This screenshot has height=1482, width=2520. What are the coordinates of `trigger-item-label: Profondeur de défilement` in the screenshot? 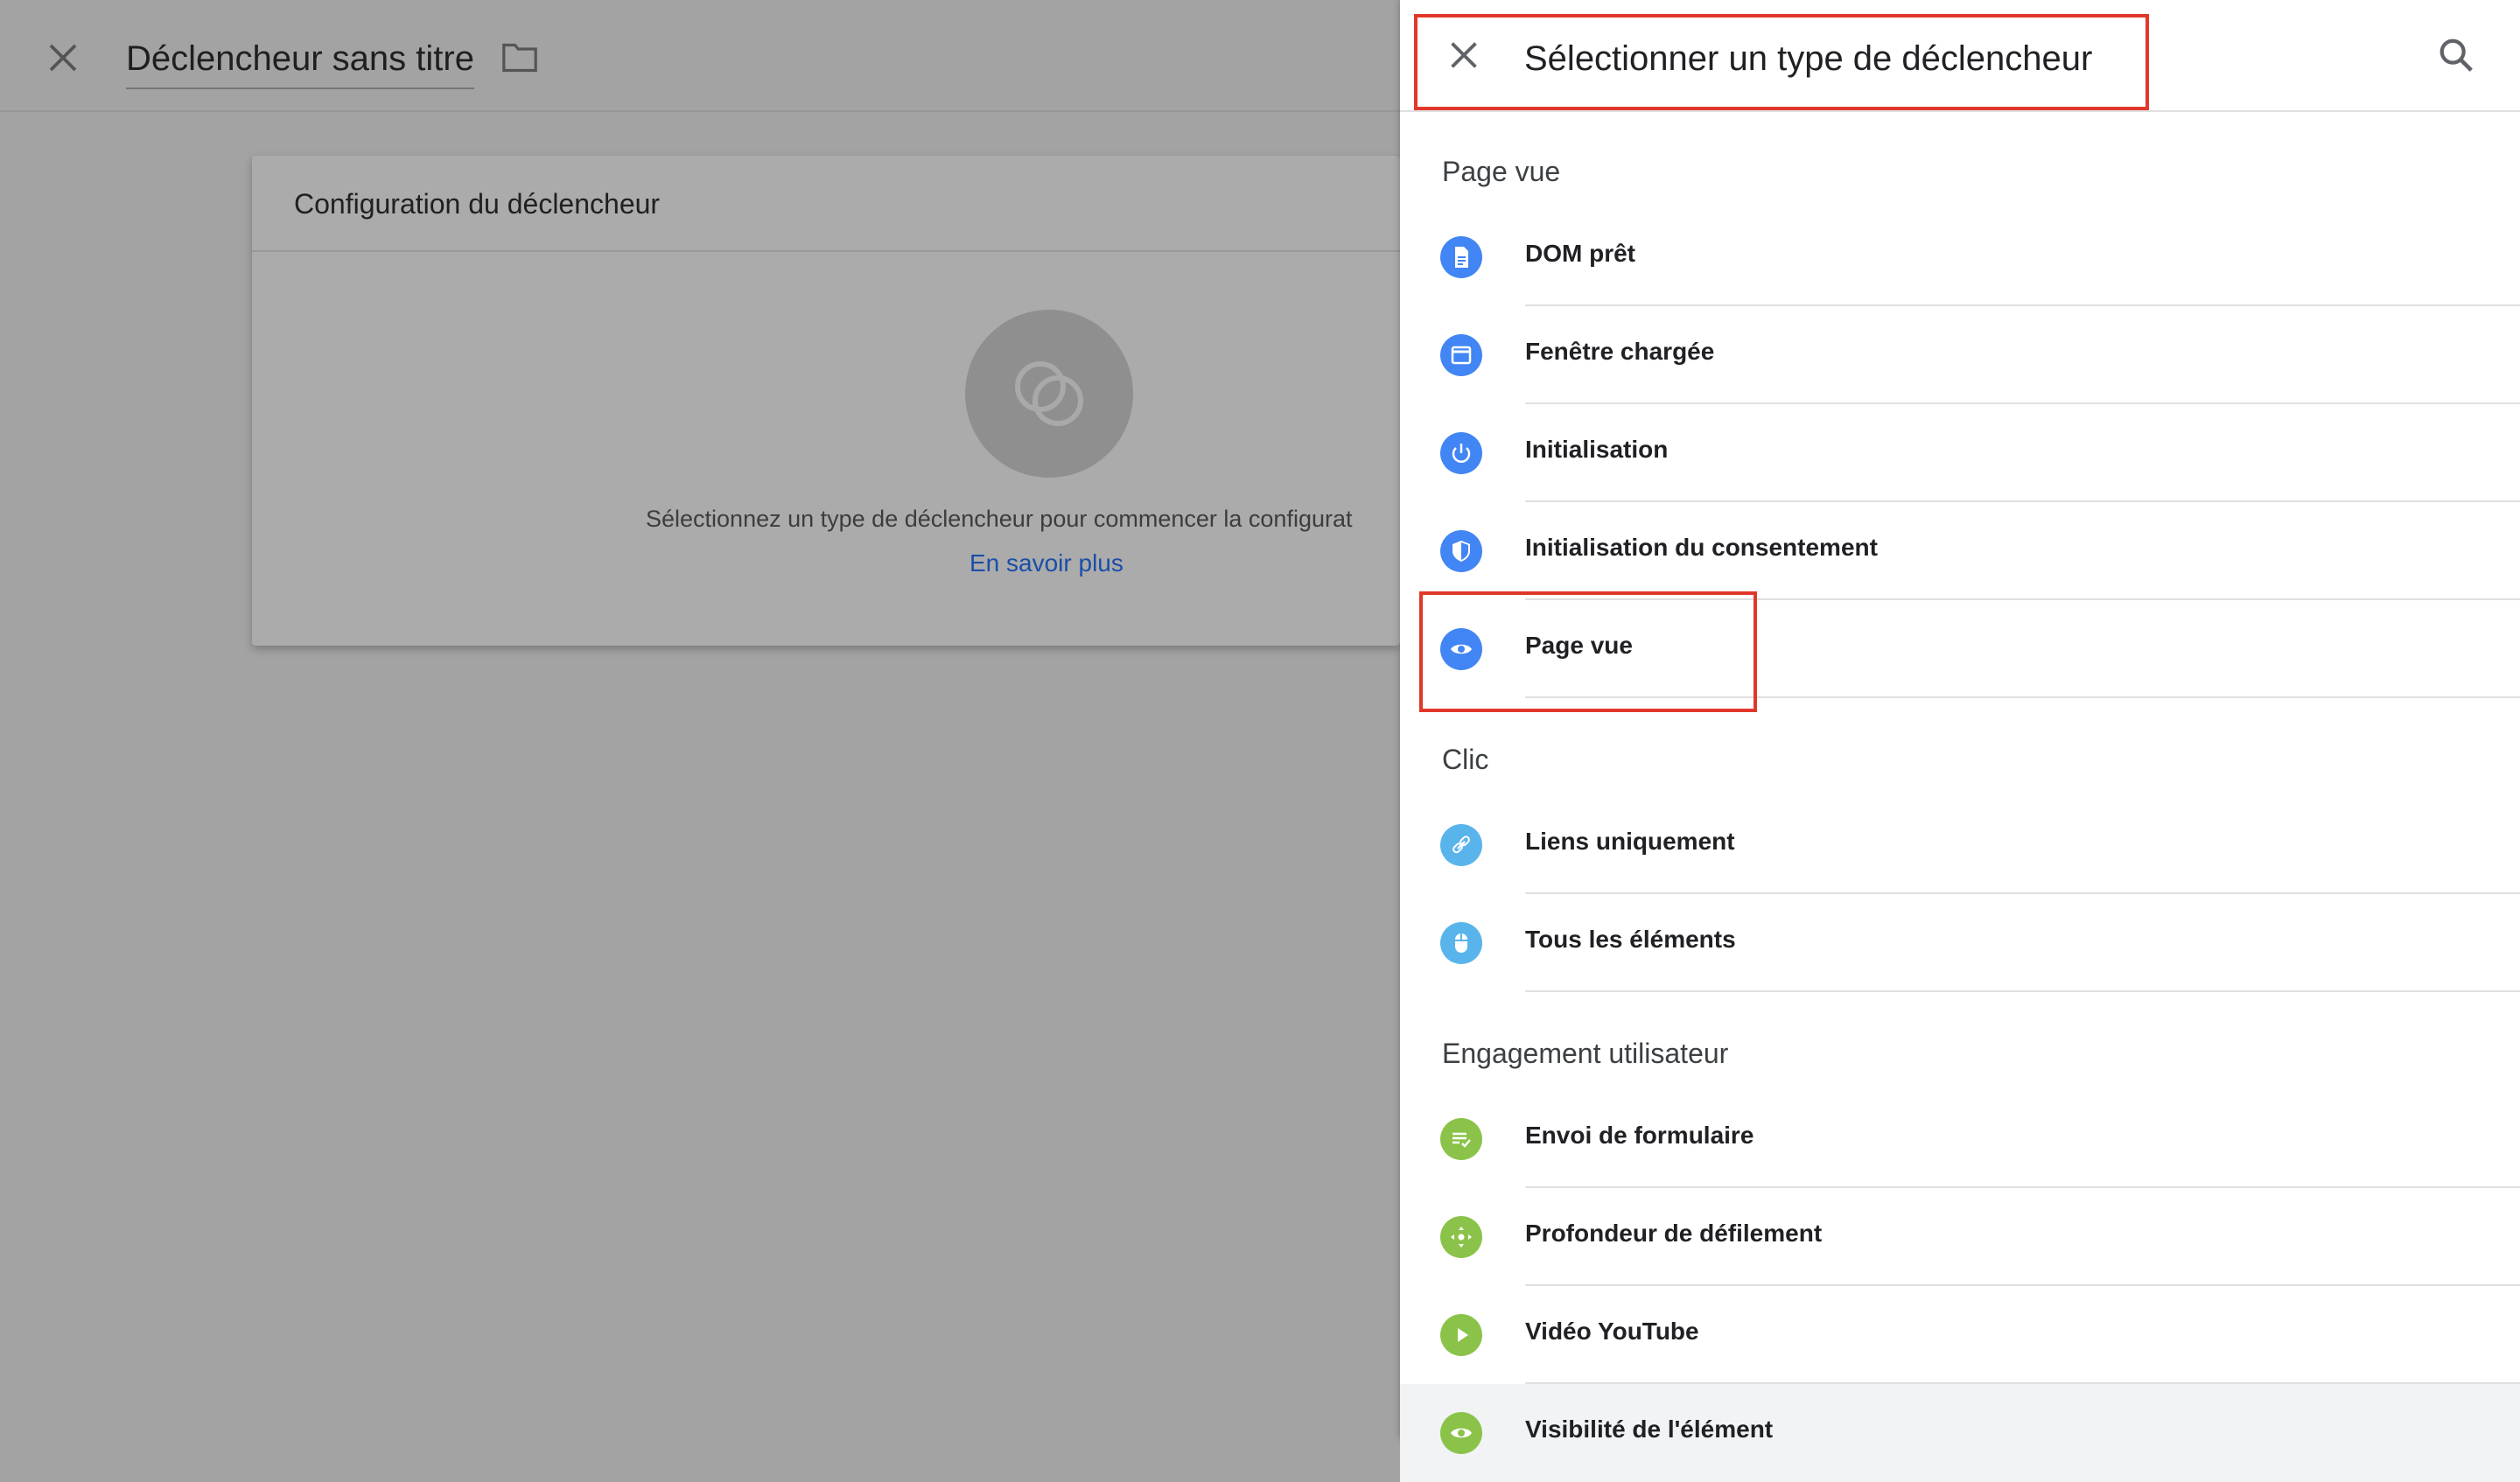 It's located at (1674, 1233).